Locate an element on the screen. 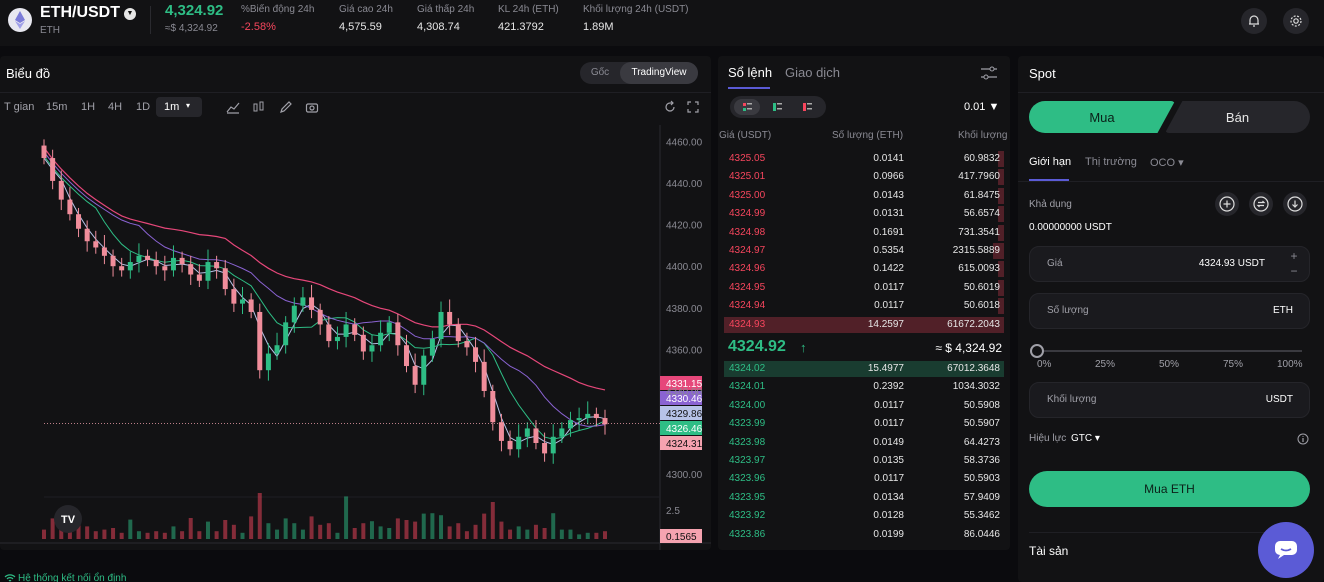  info-icon is located at coordinates (1303, 439).